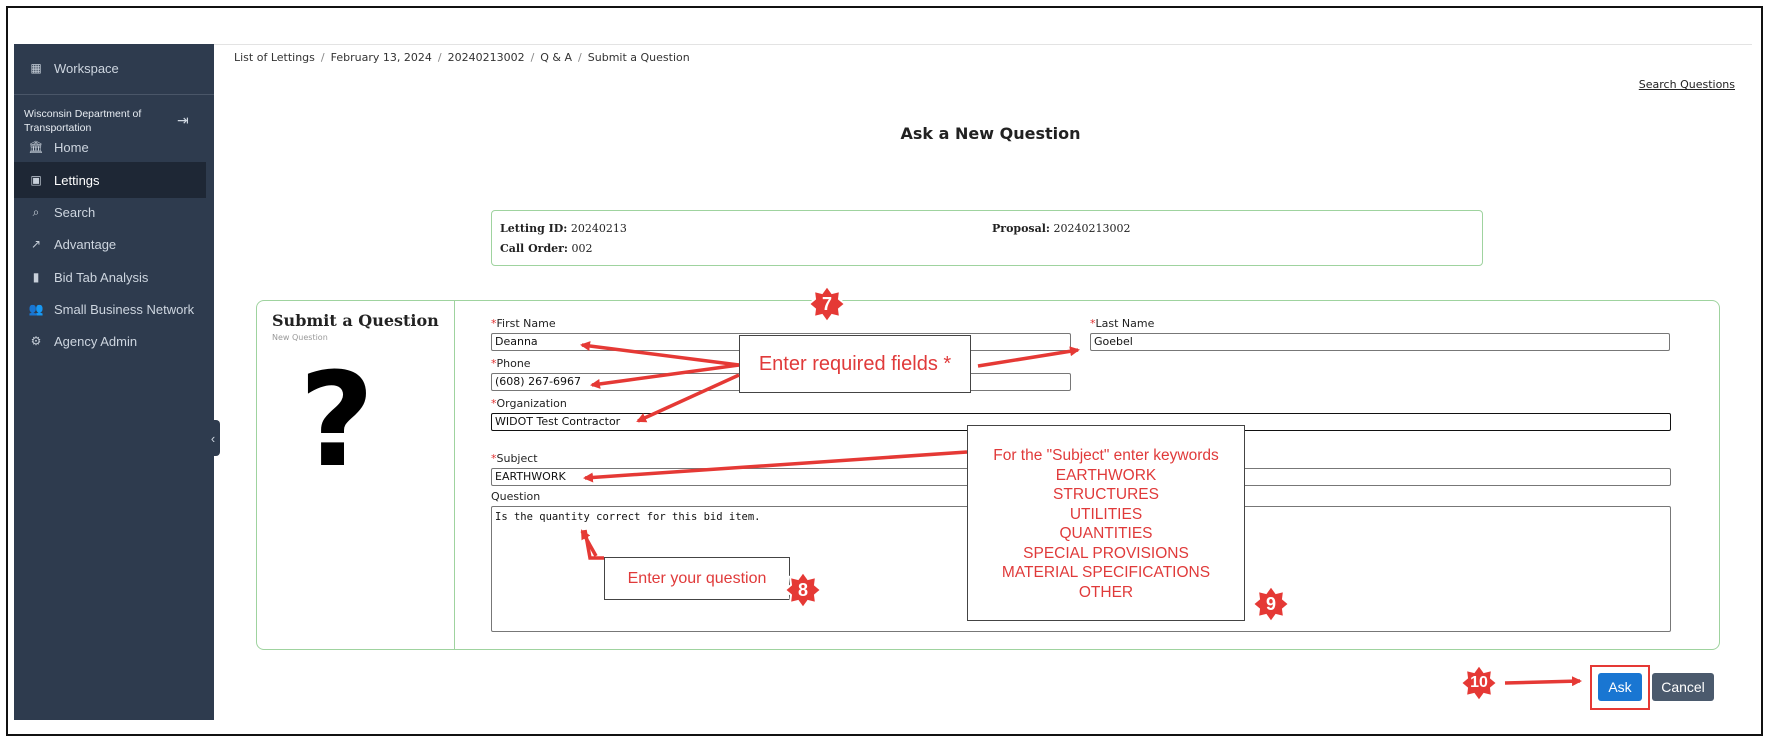 This screenshot has width=1771, height=744. I want to click on arrow-to-ask, so click(1543, 681).